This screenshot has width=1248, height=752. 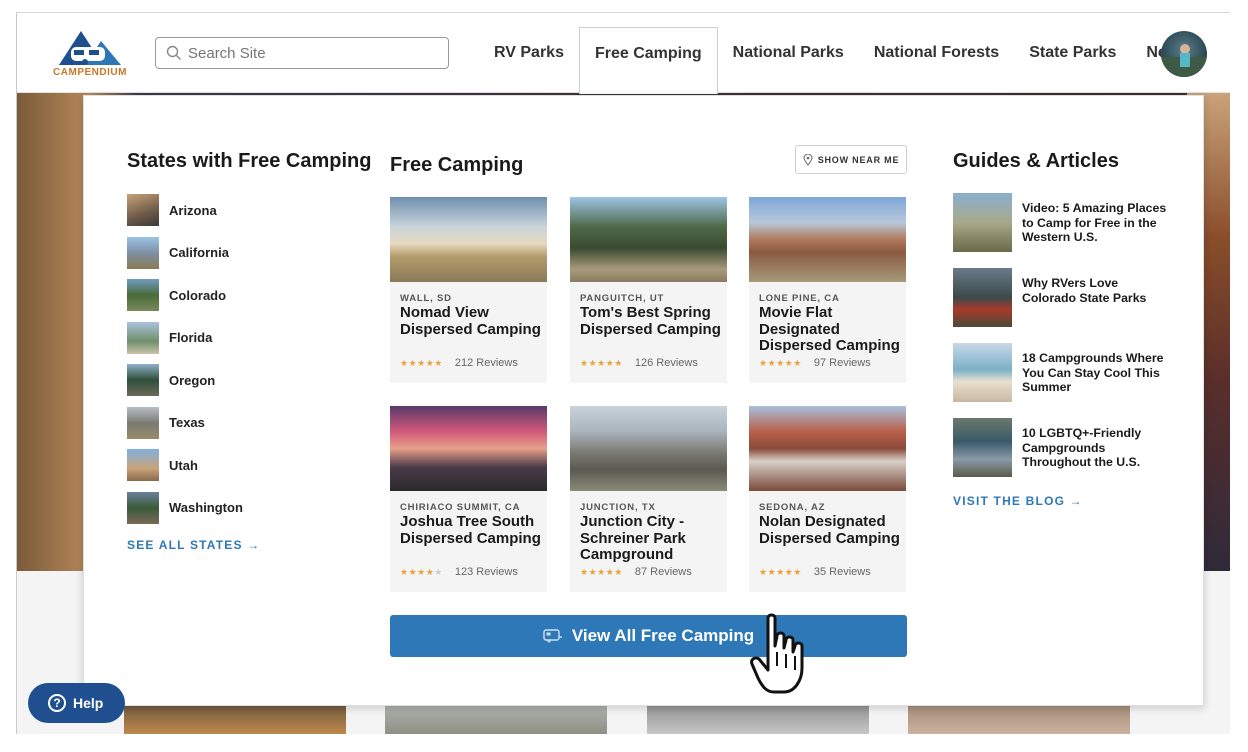 I want to click on campsite-rating: ★★★★★ 123 Reviews, so click(x=459, y=572).